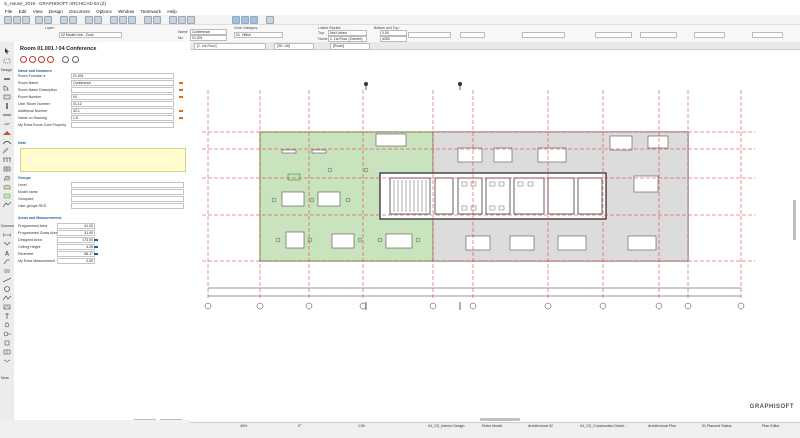  What do you see at coordinates (7, 133) in the screenshot?
I see `roof-tool-icon` at bounding box center [7, 133].